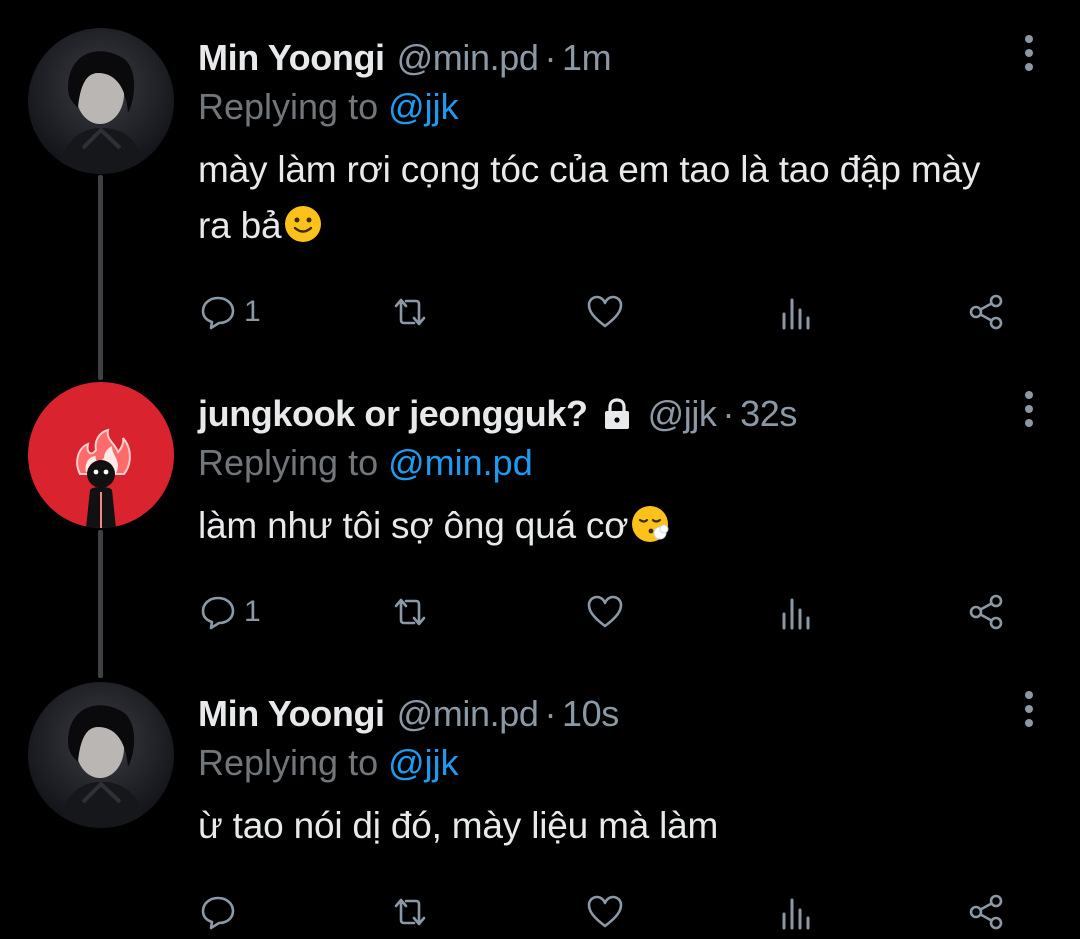  What do you see at coordinates (303, 224) in the screenshot?
I see `slightly-smiling-face-icon` at bounding box center [303, 224].